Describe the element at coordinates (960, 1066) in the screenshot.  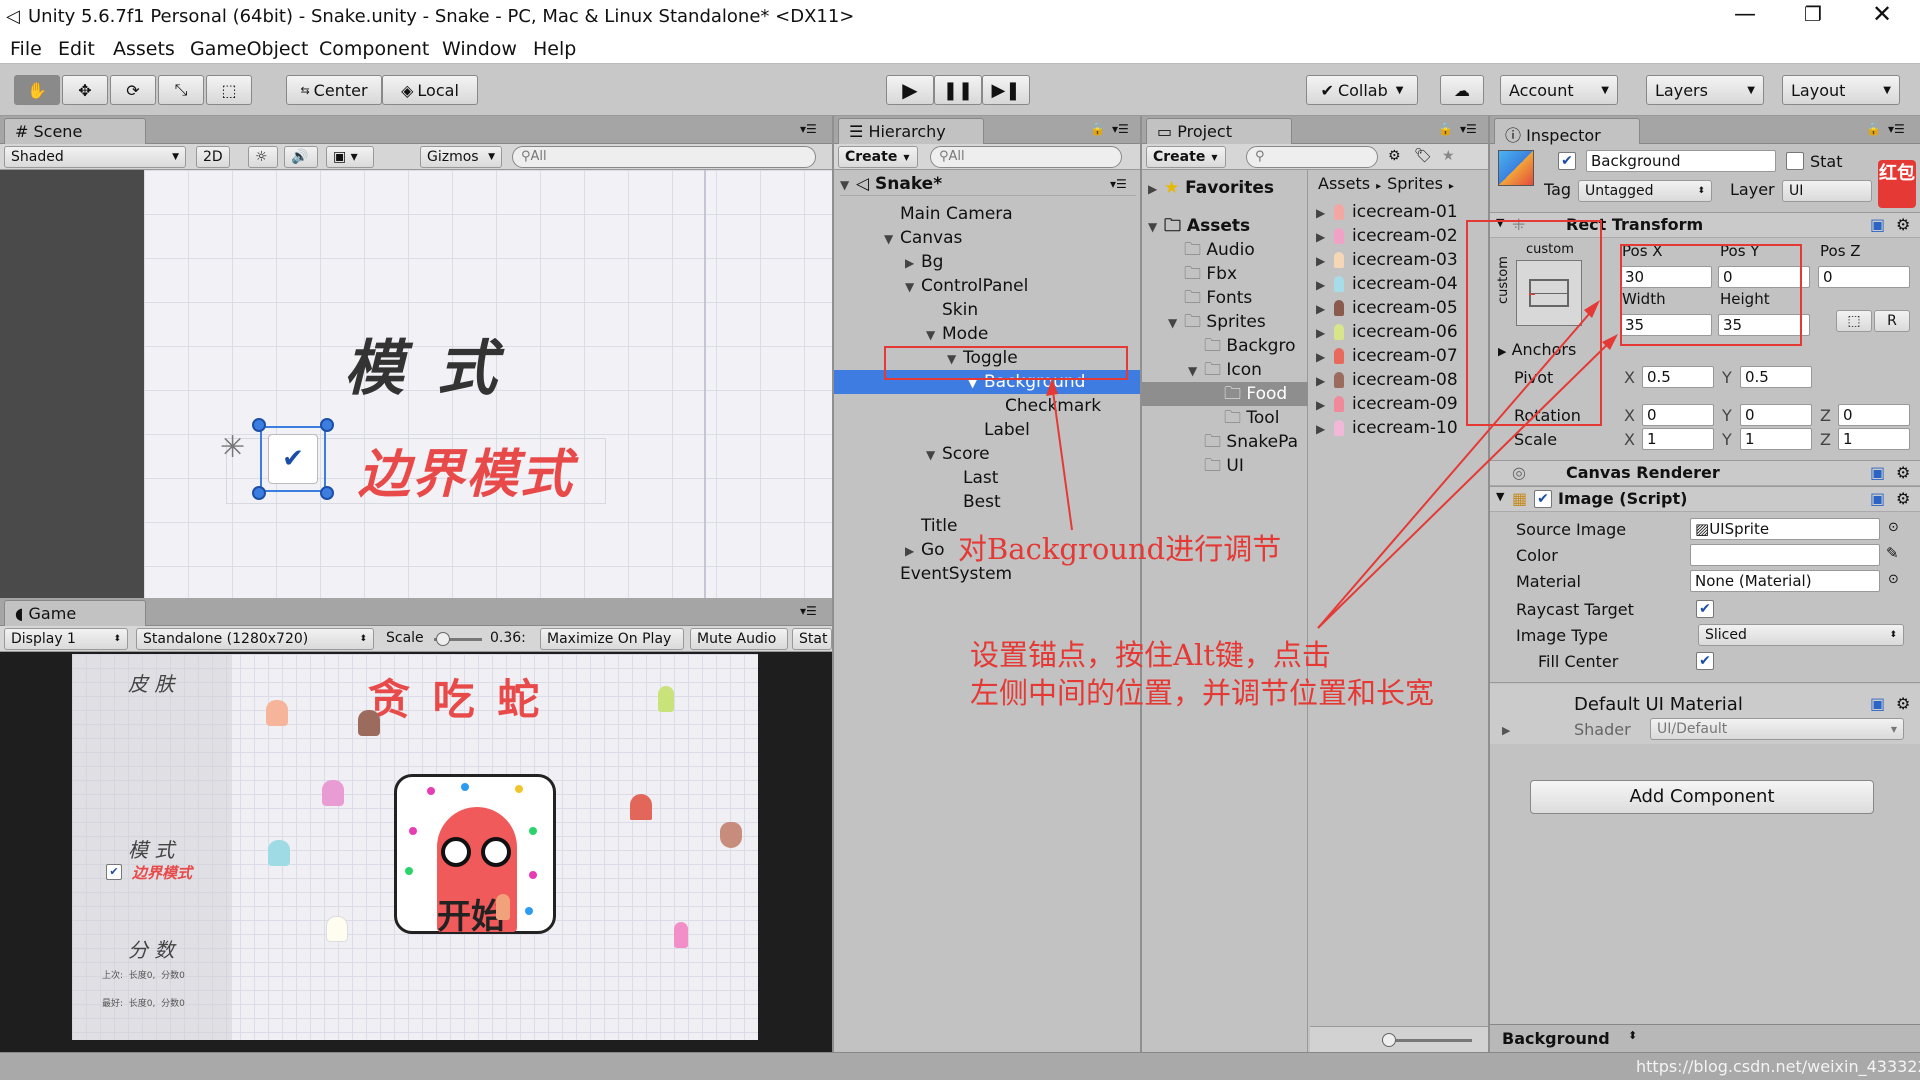
I see `status-bar: https://blog.csdn.net/weixin_43332204` at that location.